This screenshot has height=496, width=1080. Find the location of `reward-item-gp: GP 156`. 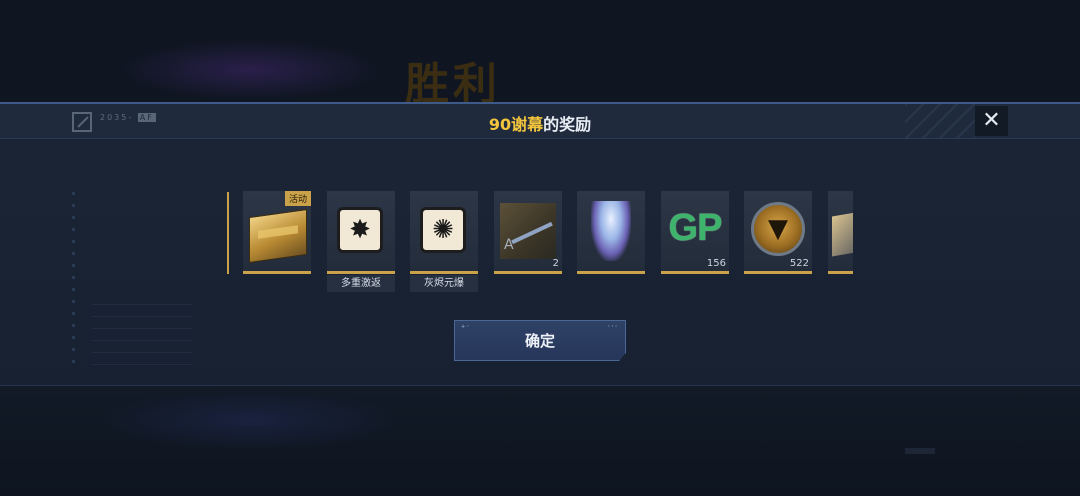

reward-item-gp: GP 156 is located at coordinates (695, 232).